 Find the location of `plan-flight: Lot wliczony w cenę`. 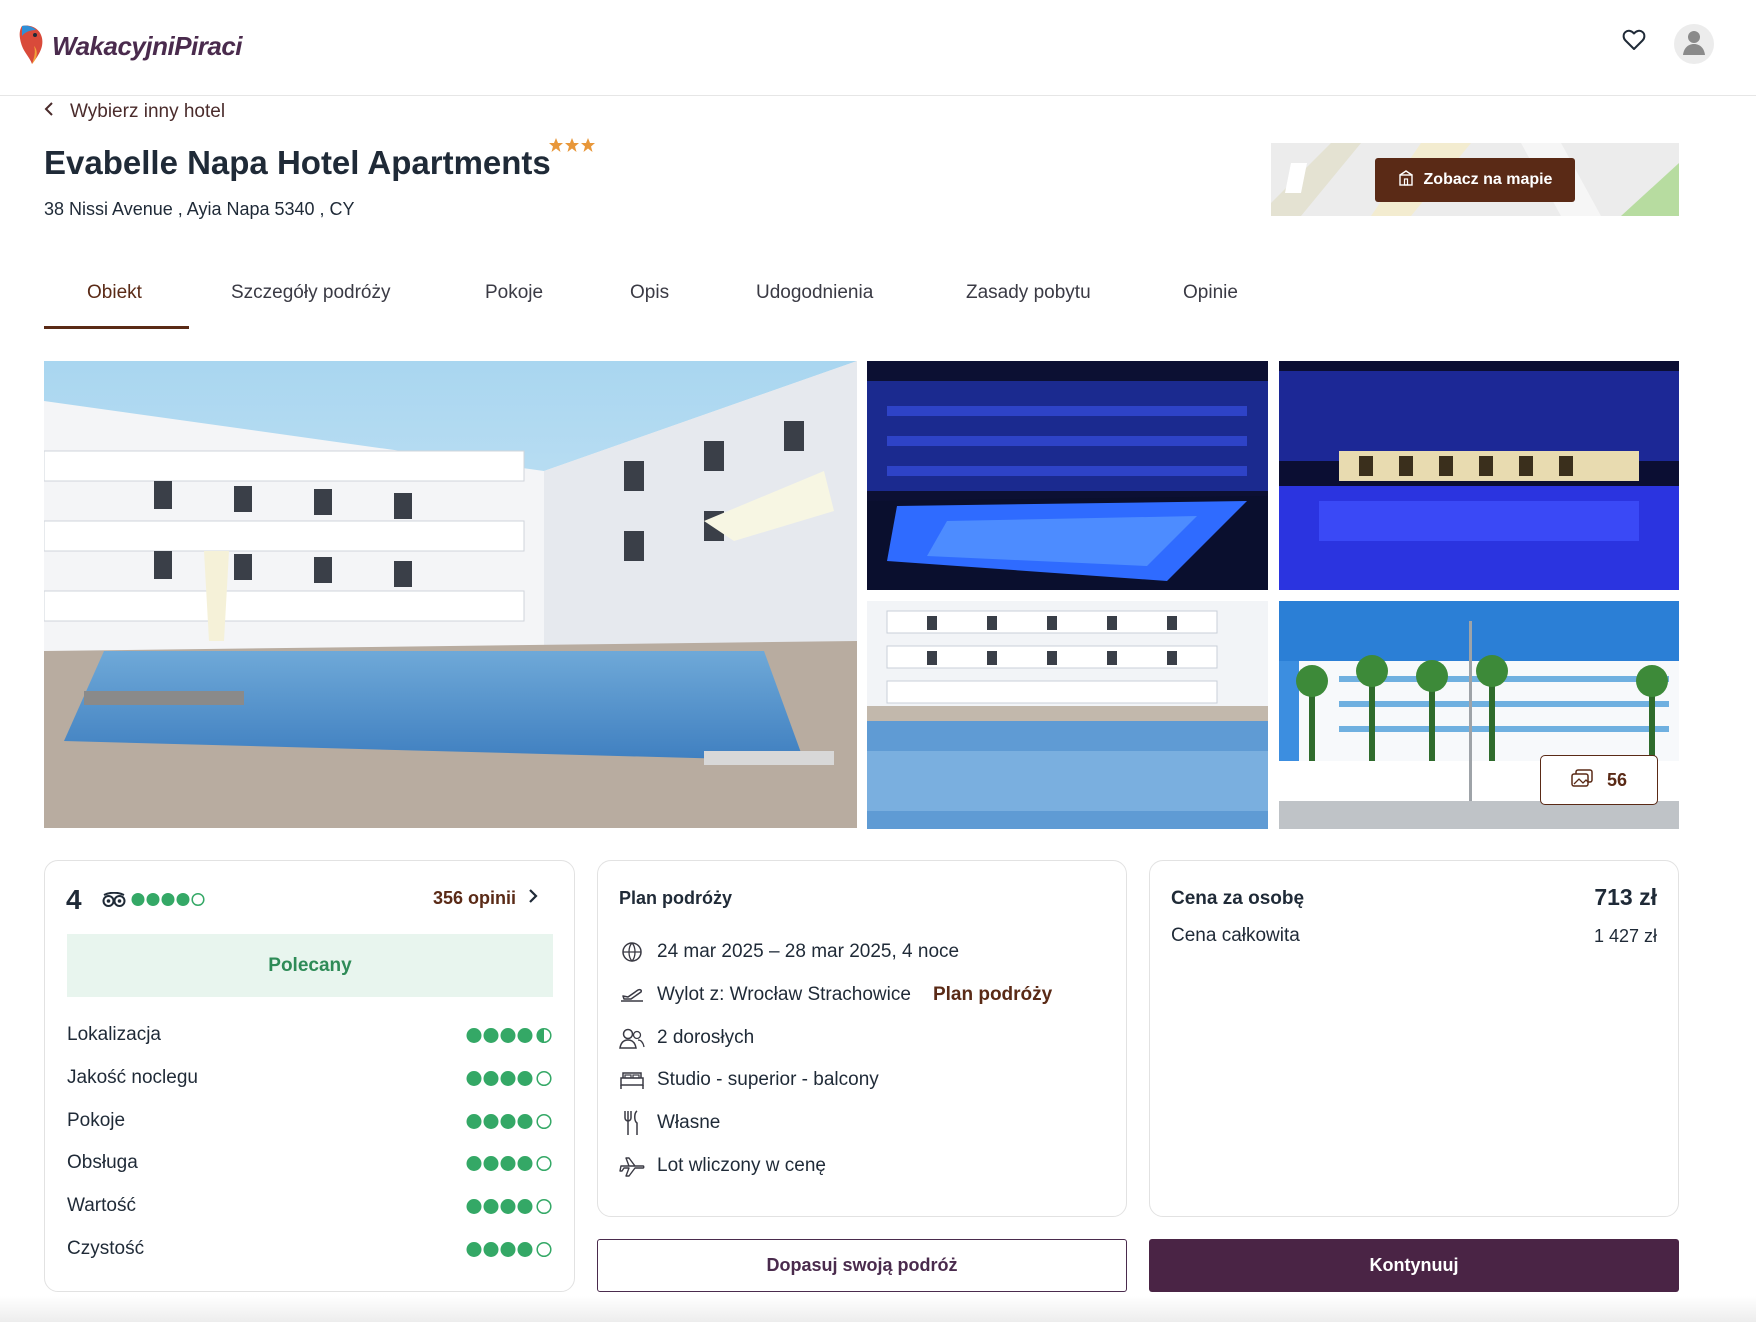

plan-flight: Lot wliczony w cenę is located at coordinates (741, 1165).